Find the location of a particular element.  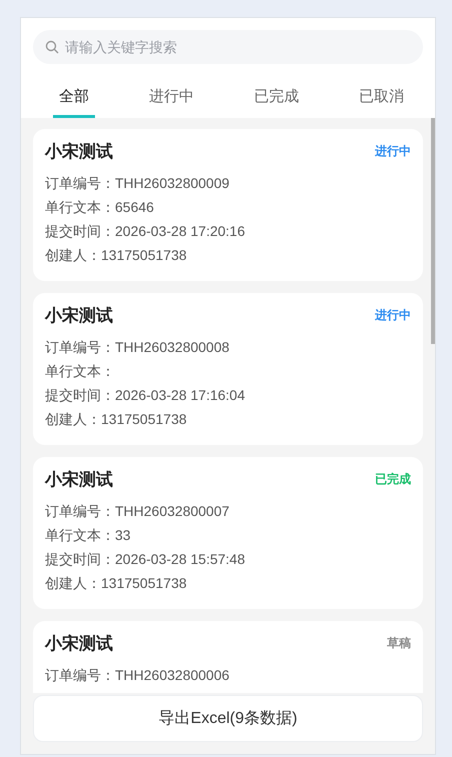

filter-tab: 已完成 is located at coordinates (276, 98).